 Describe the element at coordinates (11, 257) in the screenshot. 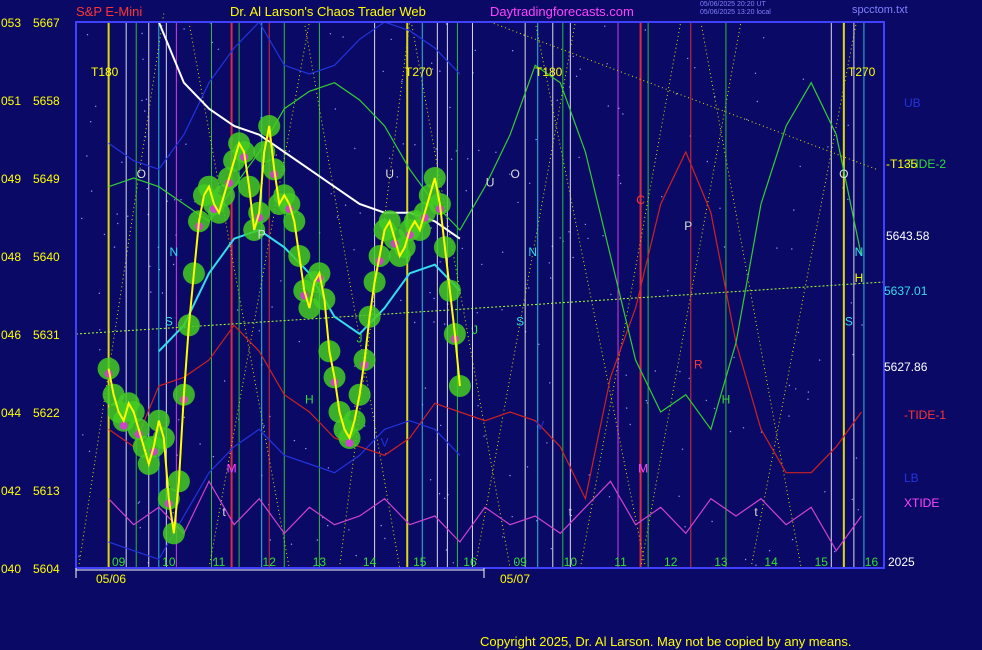

I see `y-tick-code: 048` at that location.